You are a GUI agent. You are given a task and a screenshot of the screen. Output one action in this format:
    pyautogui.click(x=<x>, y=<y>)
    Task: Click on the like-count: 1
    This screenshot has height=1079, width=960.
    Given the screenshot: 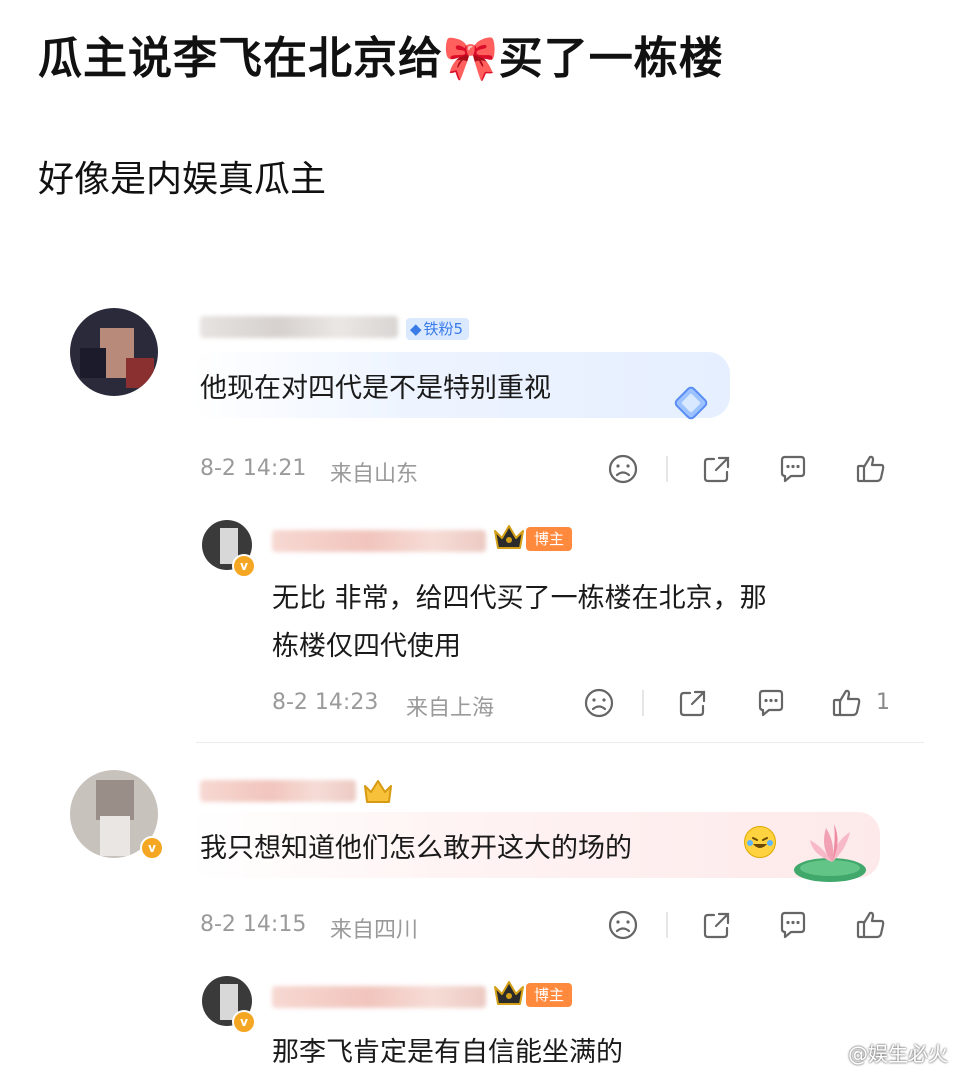 What is the action you would take?
    pyautogui.click(x=883, y=702)
    